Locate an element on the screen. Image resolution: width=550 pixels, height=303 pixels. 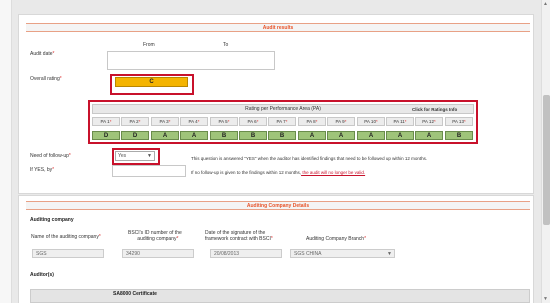
pa-area-label: PA 11* is located at coordinates (400, 121).